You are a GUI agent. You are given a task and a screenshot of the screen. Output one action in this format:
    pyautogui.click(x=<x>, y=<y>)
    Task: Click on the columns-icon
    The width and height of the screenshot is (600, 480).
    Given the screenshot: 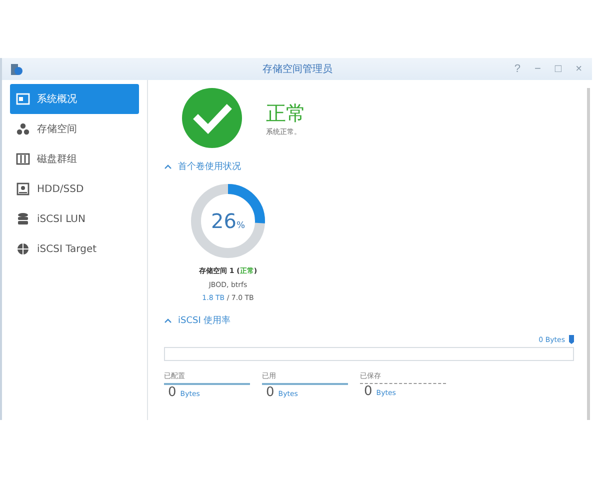 What is the action you would take?
    pyautogui.click(x=23, y=159)
    